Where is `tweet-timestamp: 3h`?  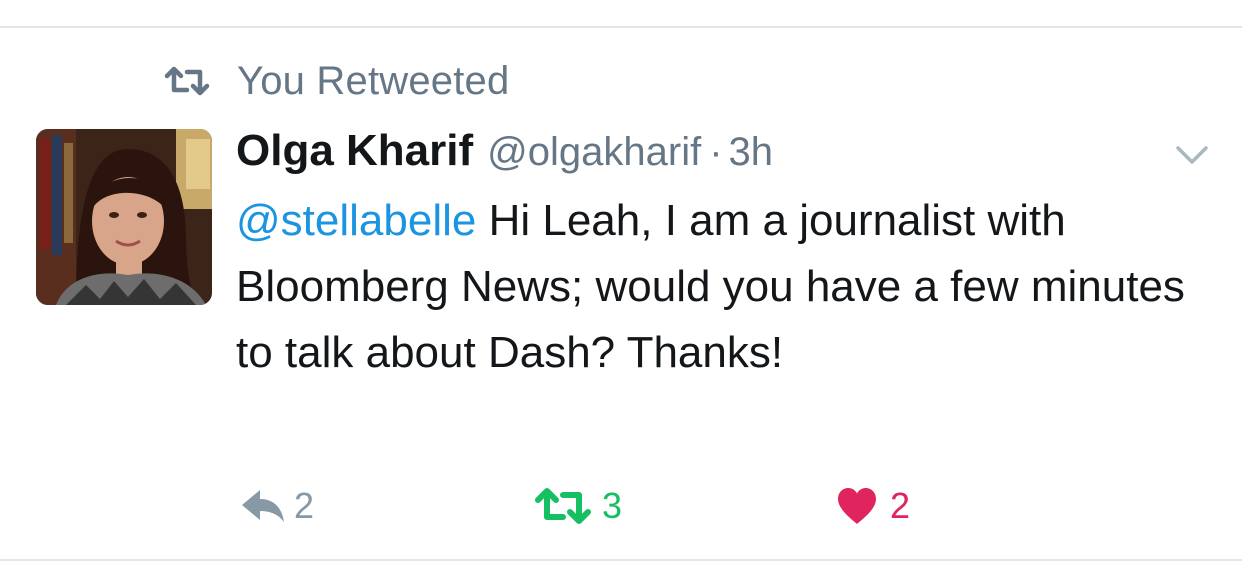
tweet-timestamp: 3h is located at coordinates (751, 152).